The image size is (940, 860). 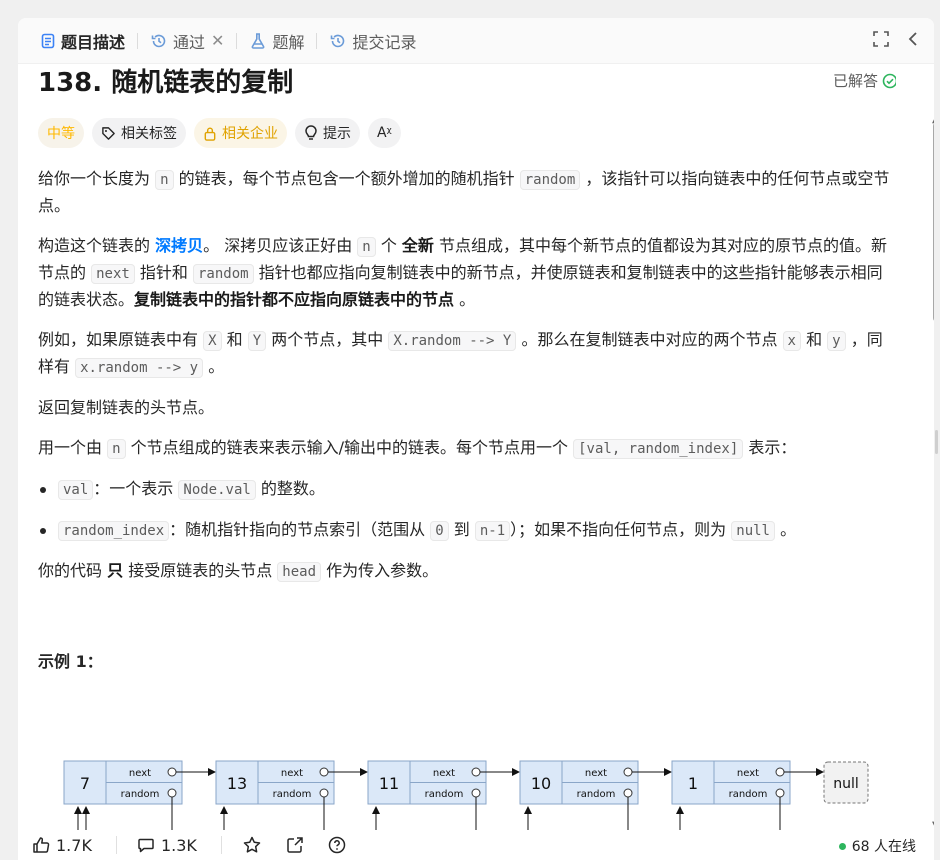 I want to click on text: 个节点组成的链表来表示输入/输出中的链表。每个节点用一个, so click(x=349, y=447).